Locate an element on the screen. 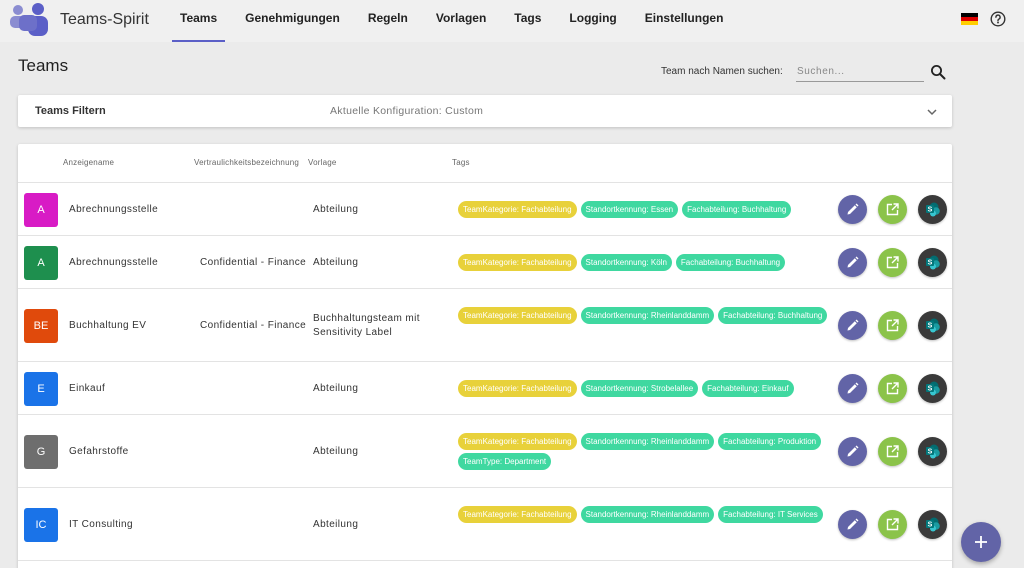 The width and height of the screenshot is (1024, 568). search-icon is located at coordinates (938, 72).